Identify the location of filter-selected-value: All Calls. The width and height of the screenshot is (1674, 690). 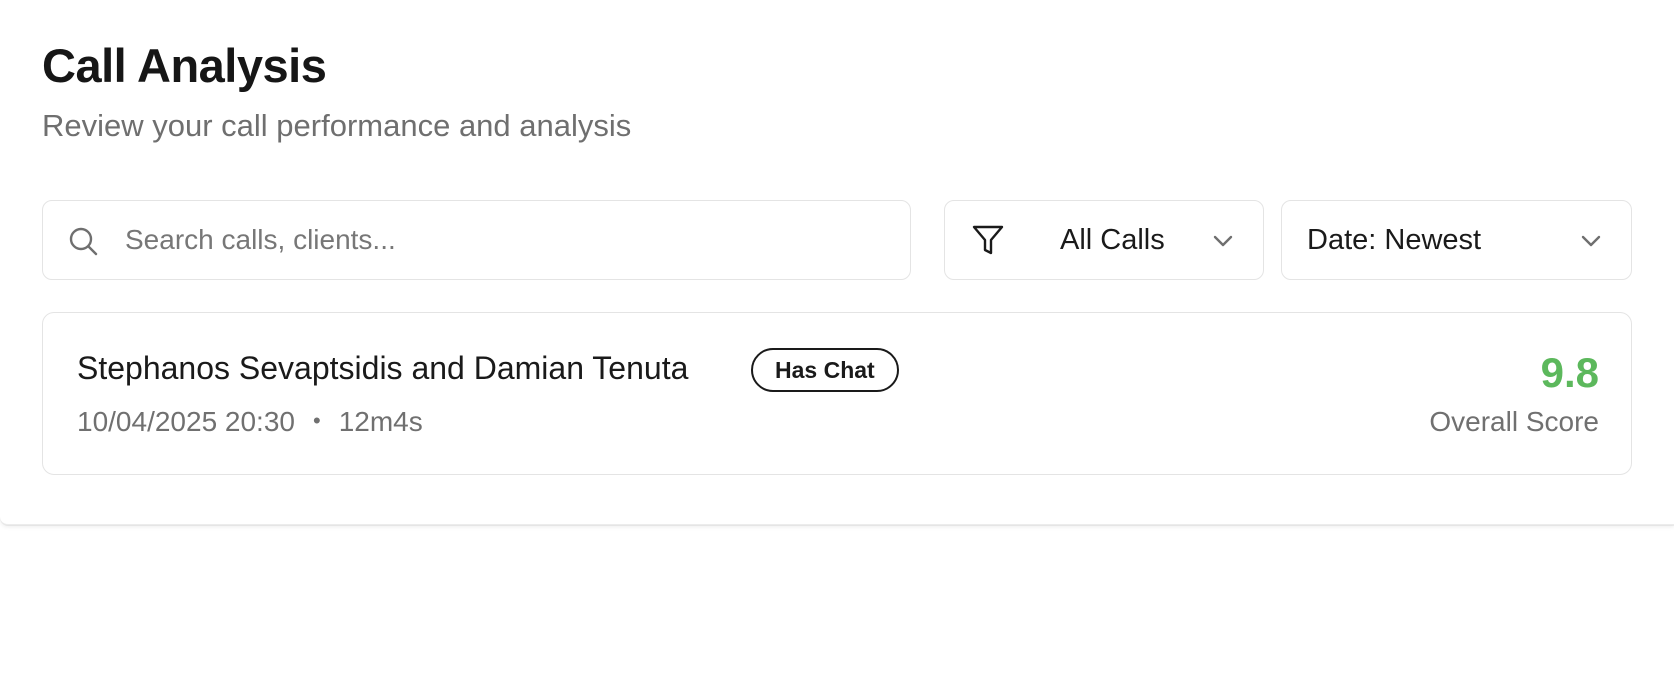
(1112, 240).